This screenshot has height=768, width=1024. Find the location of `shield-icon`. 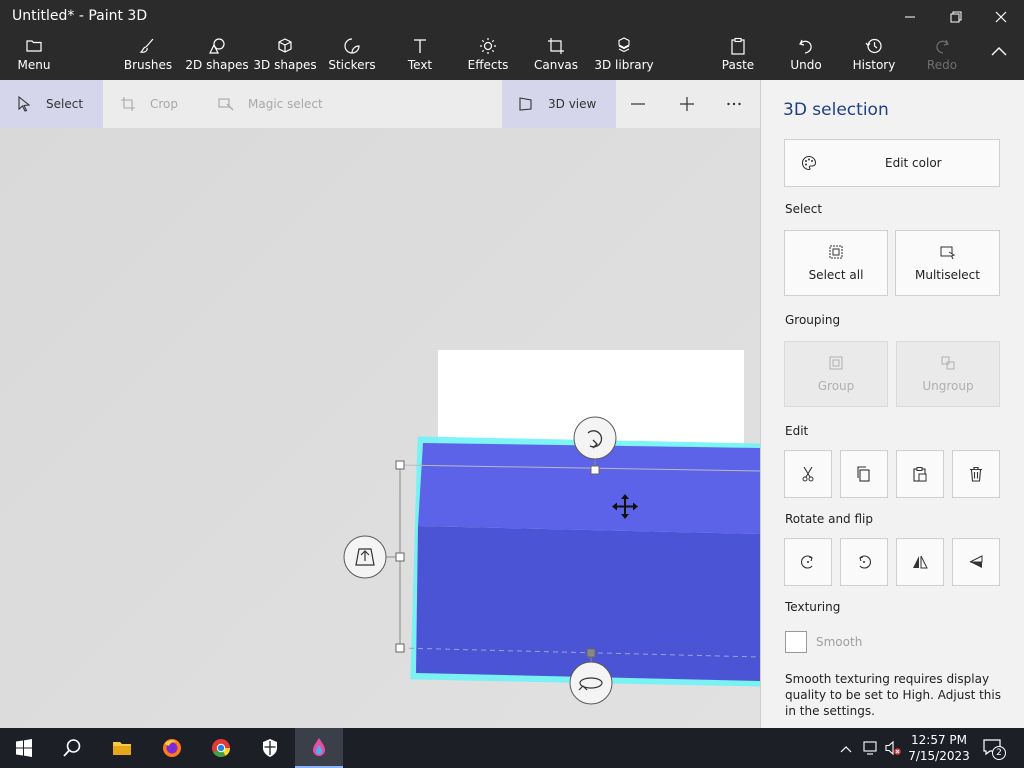

shield-icon is located at coordinates (270, 748).